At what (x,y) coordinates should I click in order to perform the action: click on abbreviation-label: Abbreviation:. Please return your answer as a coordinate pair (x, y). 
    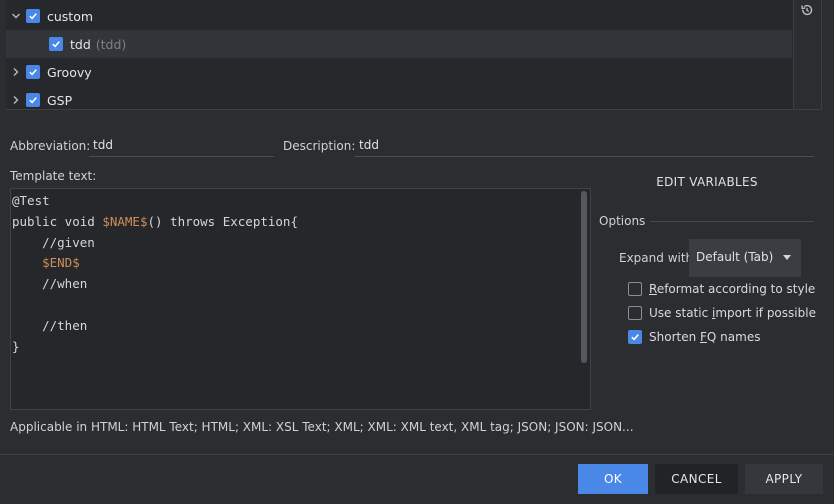
    Looking at the image, I should click on (50, 146).